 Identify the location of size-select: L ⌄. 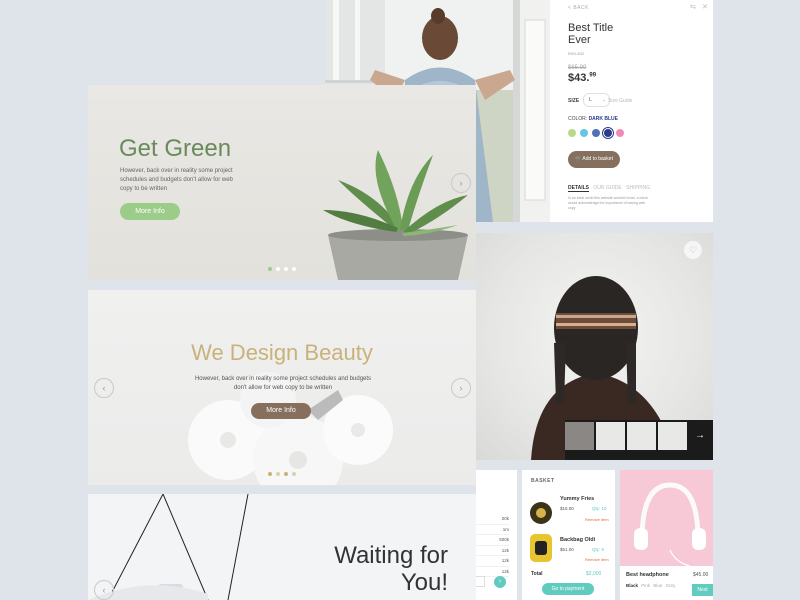
(596, 100).